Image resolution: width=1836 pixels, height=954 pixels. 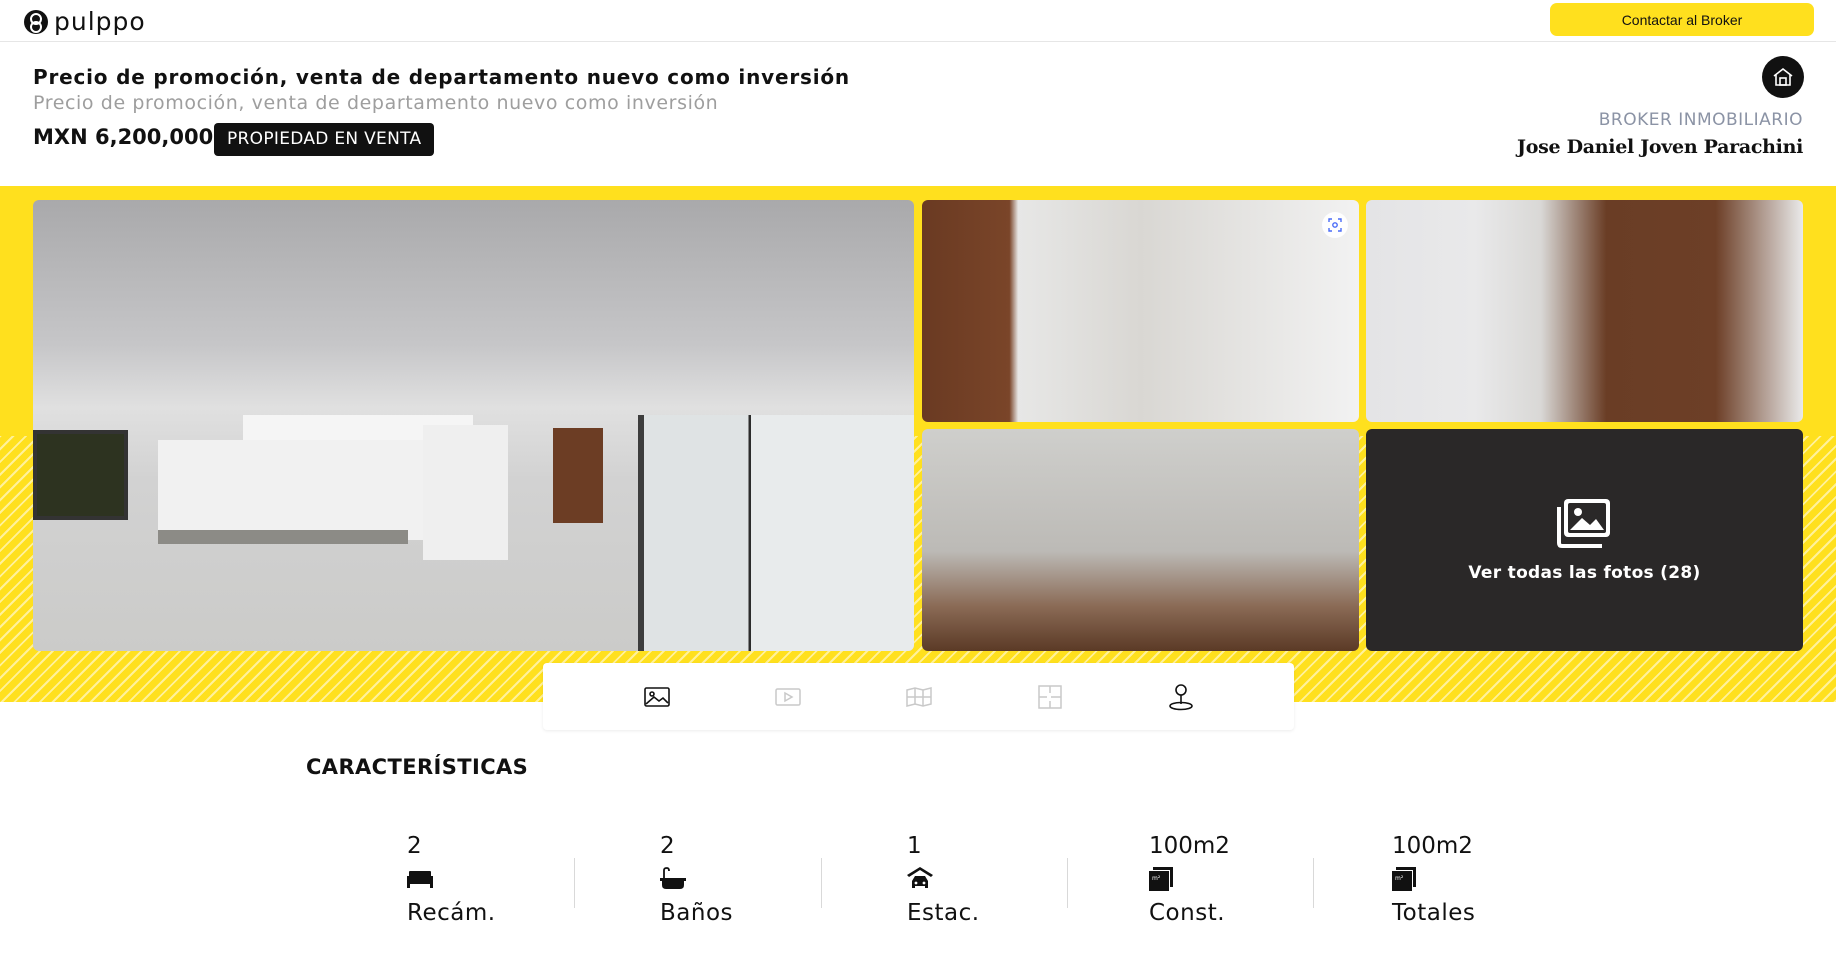 I want to click on broker-name: Jose Daniel Joven Parachini, so click(x=1660, y=147).